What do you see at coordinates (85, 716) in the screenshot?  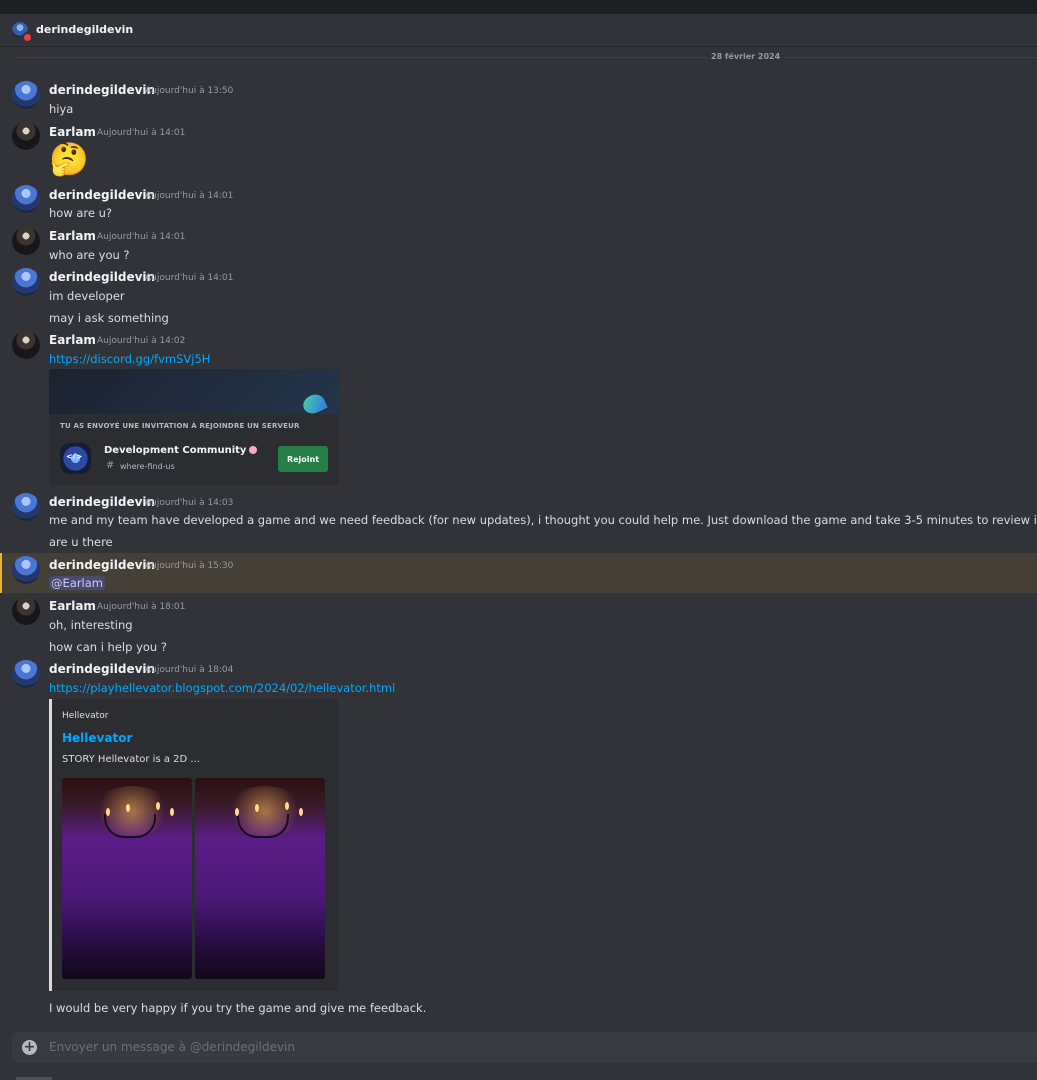 I see `embed-provider: Hellevator` at bounding box center [85, 716].